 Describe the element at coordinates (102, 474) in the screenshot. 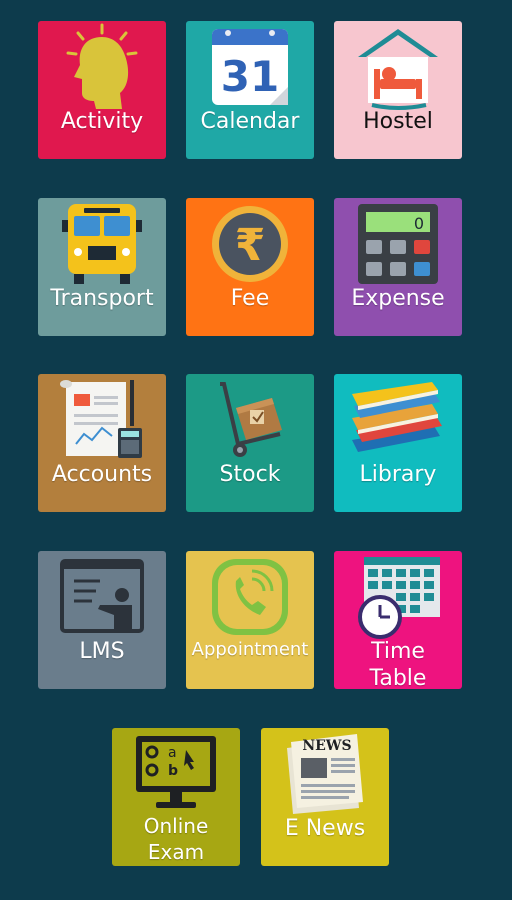

I see `tile-accounts-label: Accounts` at that location.